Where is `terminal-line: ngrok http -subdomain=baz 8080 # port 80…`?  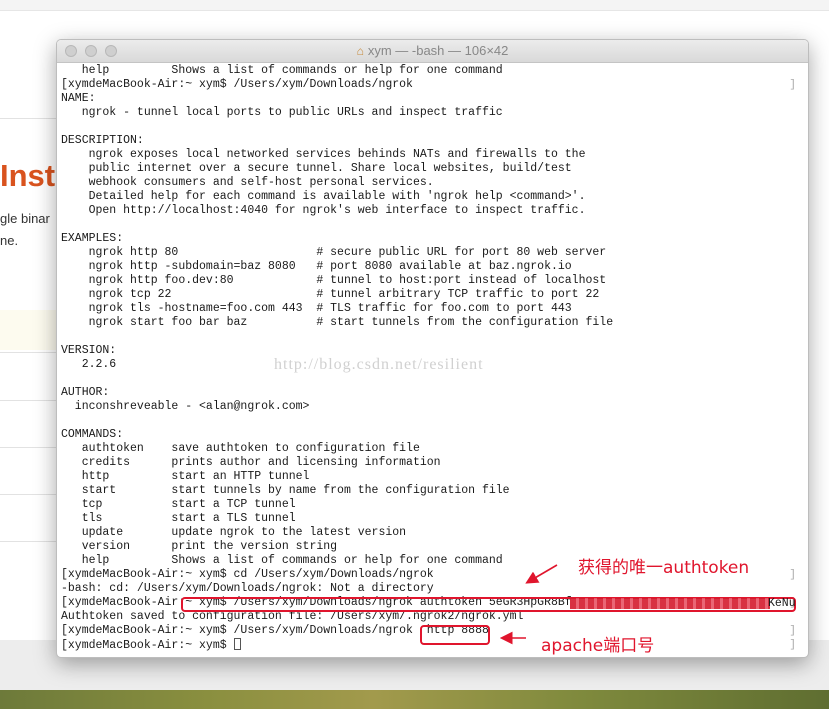 terminal-line: ngrok http -subdomain=baz 8080 # port 80… is located at coordinates (316, 266).